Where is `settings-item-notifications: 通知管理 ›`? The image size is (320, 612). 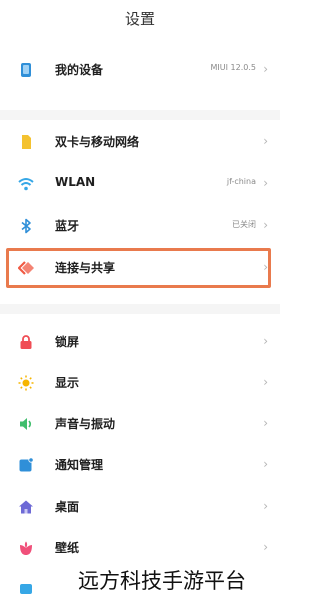
settings-item-notifications: 通知管理 › is located at coordinates (140, 465).